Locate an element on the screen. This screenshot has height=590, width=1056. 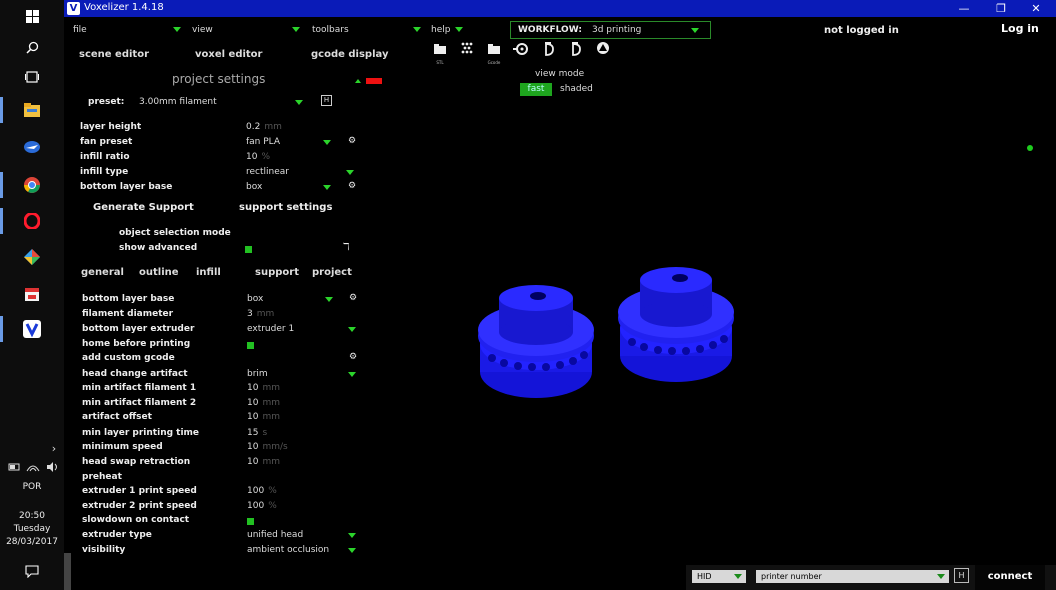
setting-label: layer height is located at coordinates (111, 127).